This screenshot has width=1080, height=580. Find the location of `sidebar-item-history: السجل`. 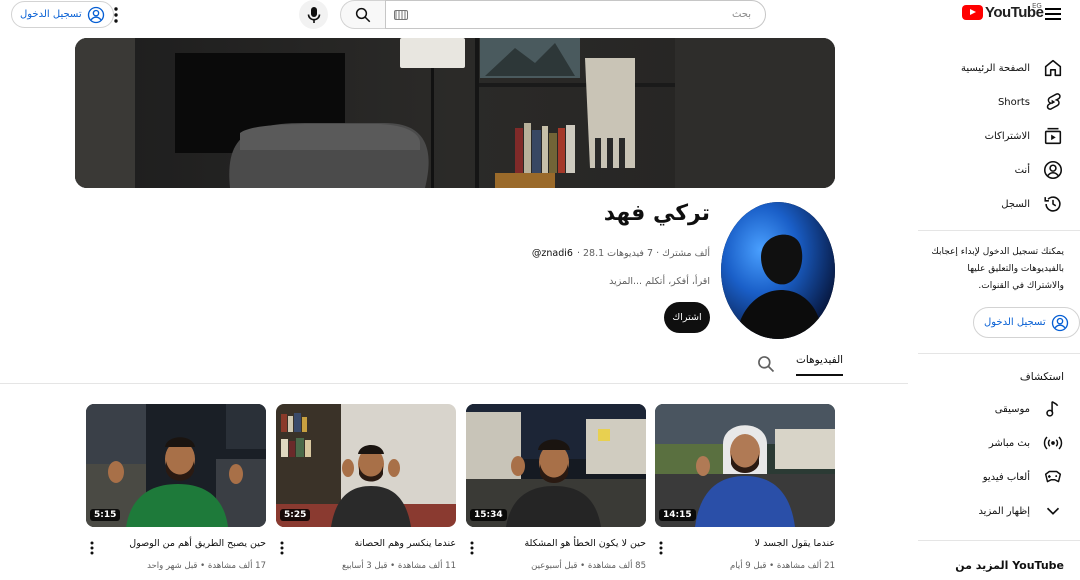

sidebar-item-history: السجل is located at coordinates (1032, 204).